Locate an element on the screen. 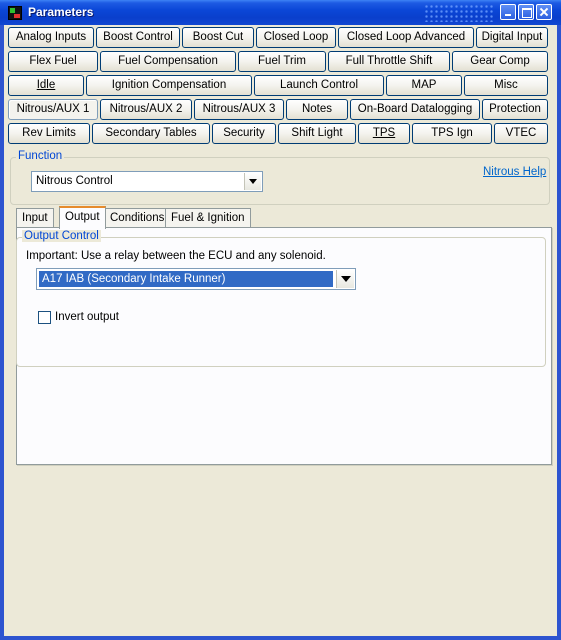 This screenshot has width=561, height=640. tab-tps: TPS is located at coordinates (384, 133).